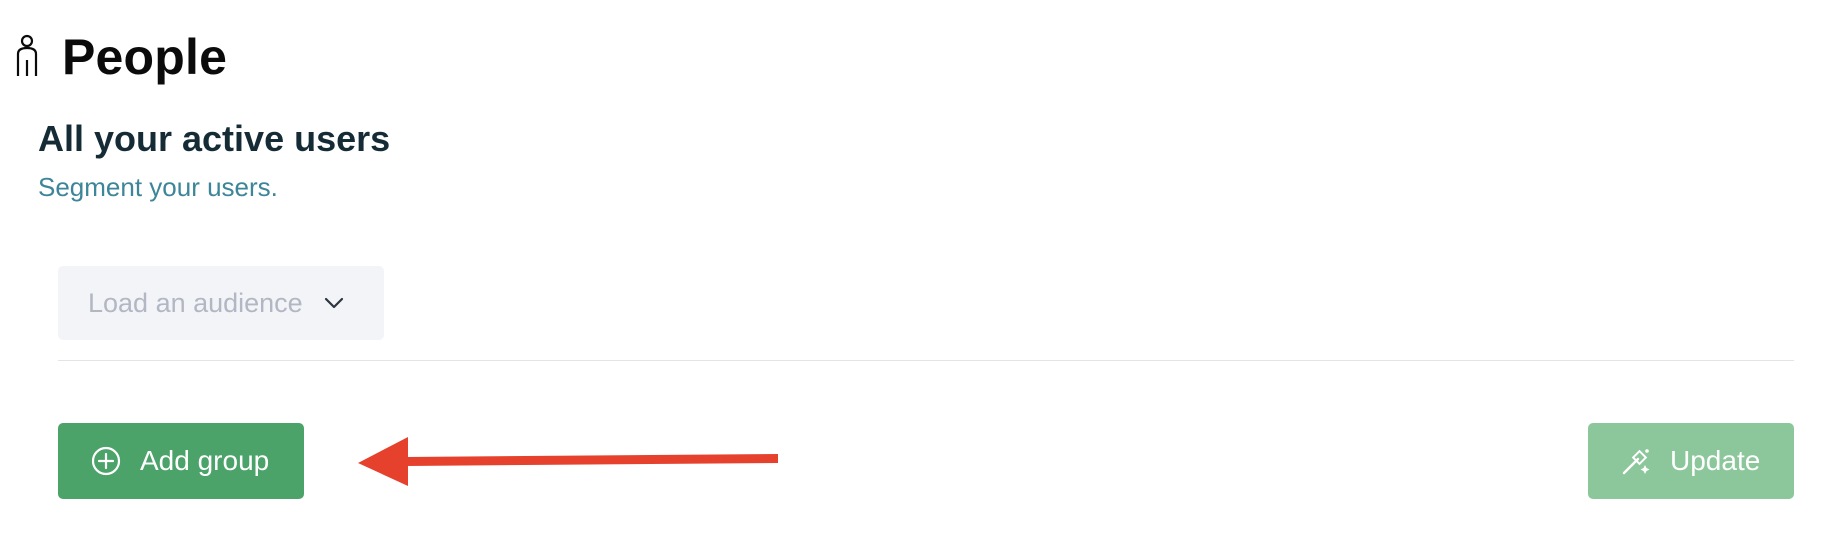  I want to click on person-icon, so click(27, 57).